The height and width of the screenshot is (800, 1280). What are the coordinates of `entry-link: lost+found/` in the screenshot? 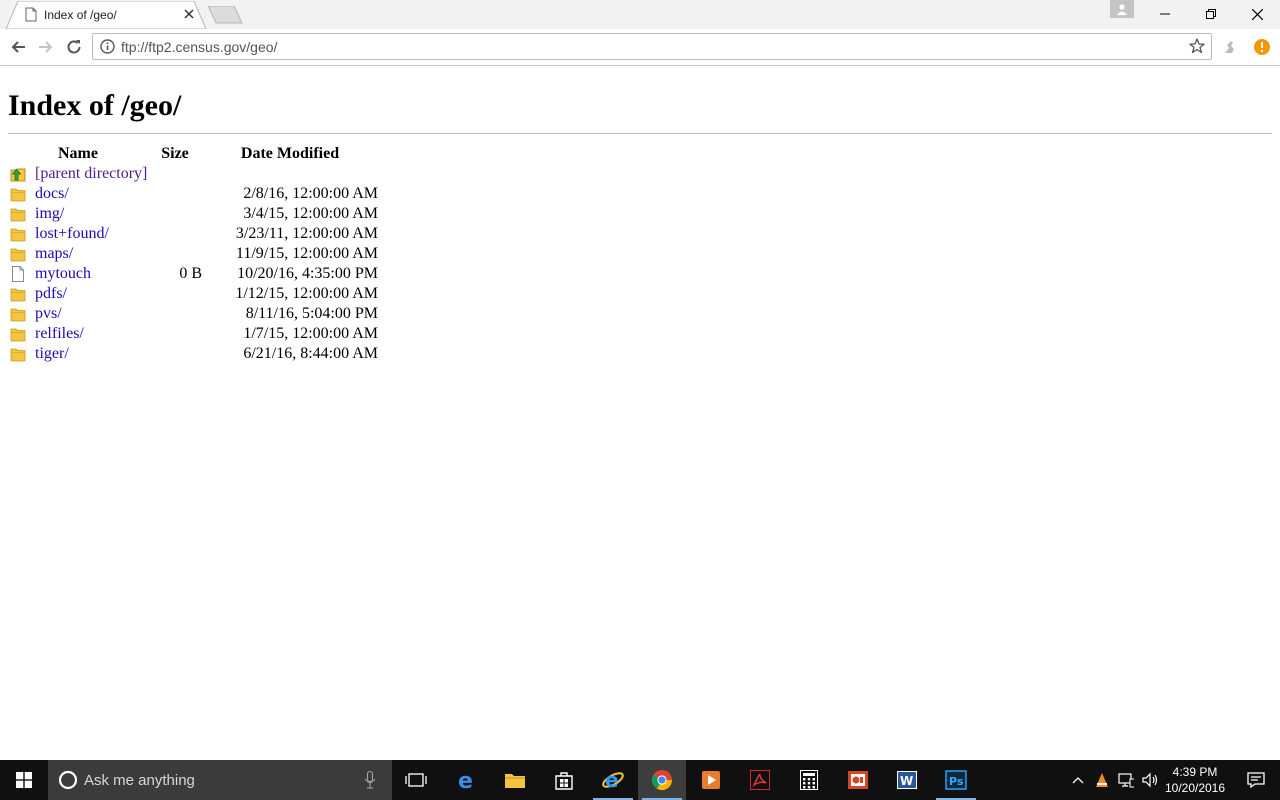 It's located at (72, 234).